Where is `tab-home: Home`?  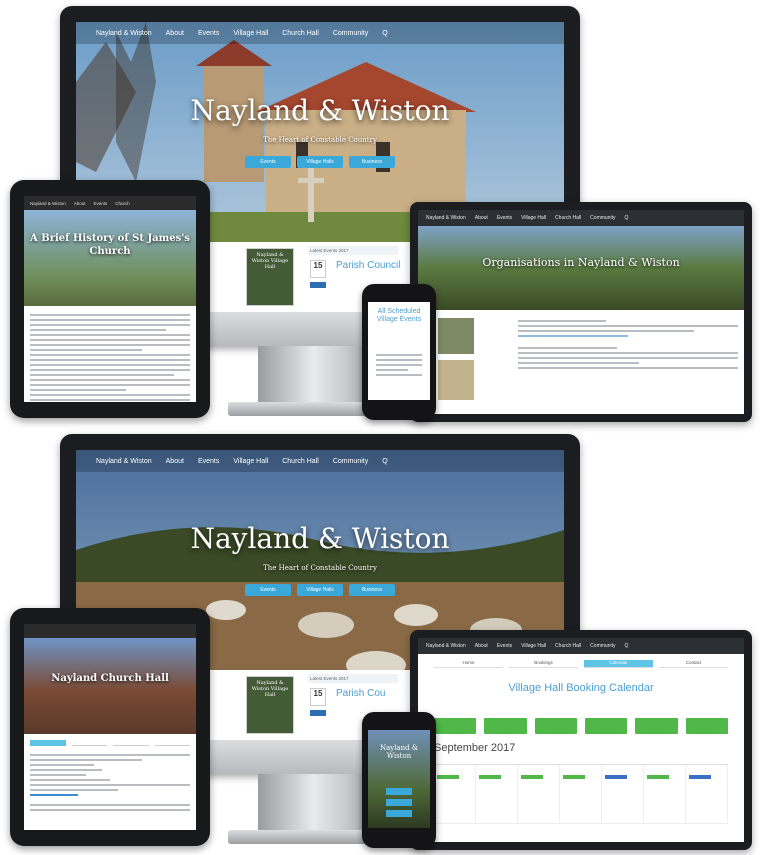
tab-home: Home is located at coordinates (468, 664).